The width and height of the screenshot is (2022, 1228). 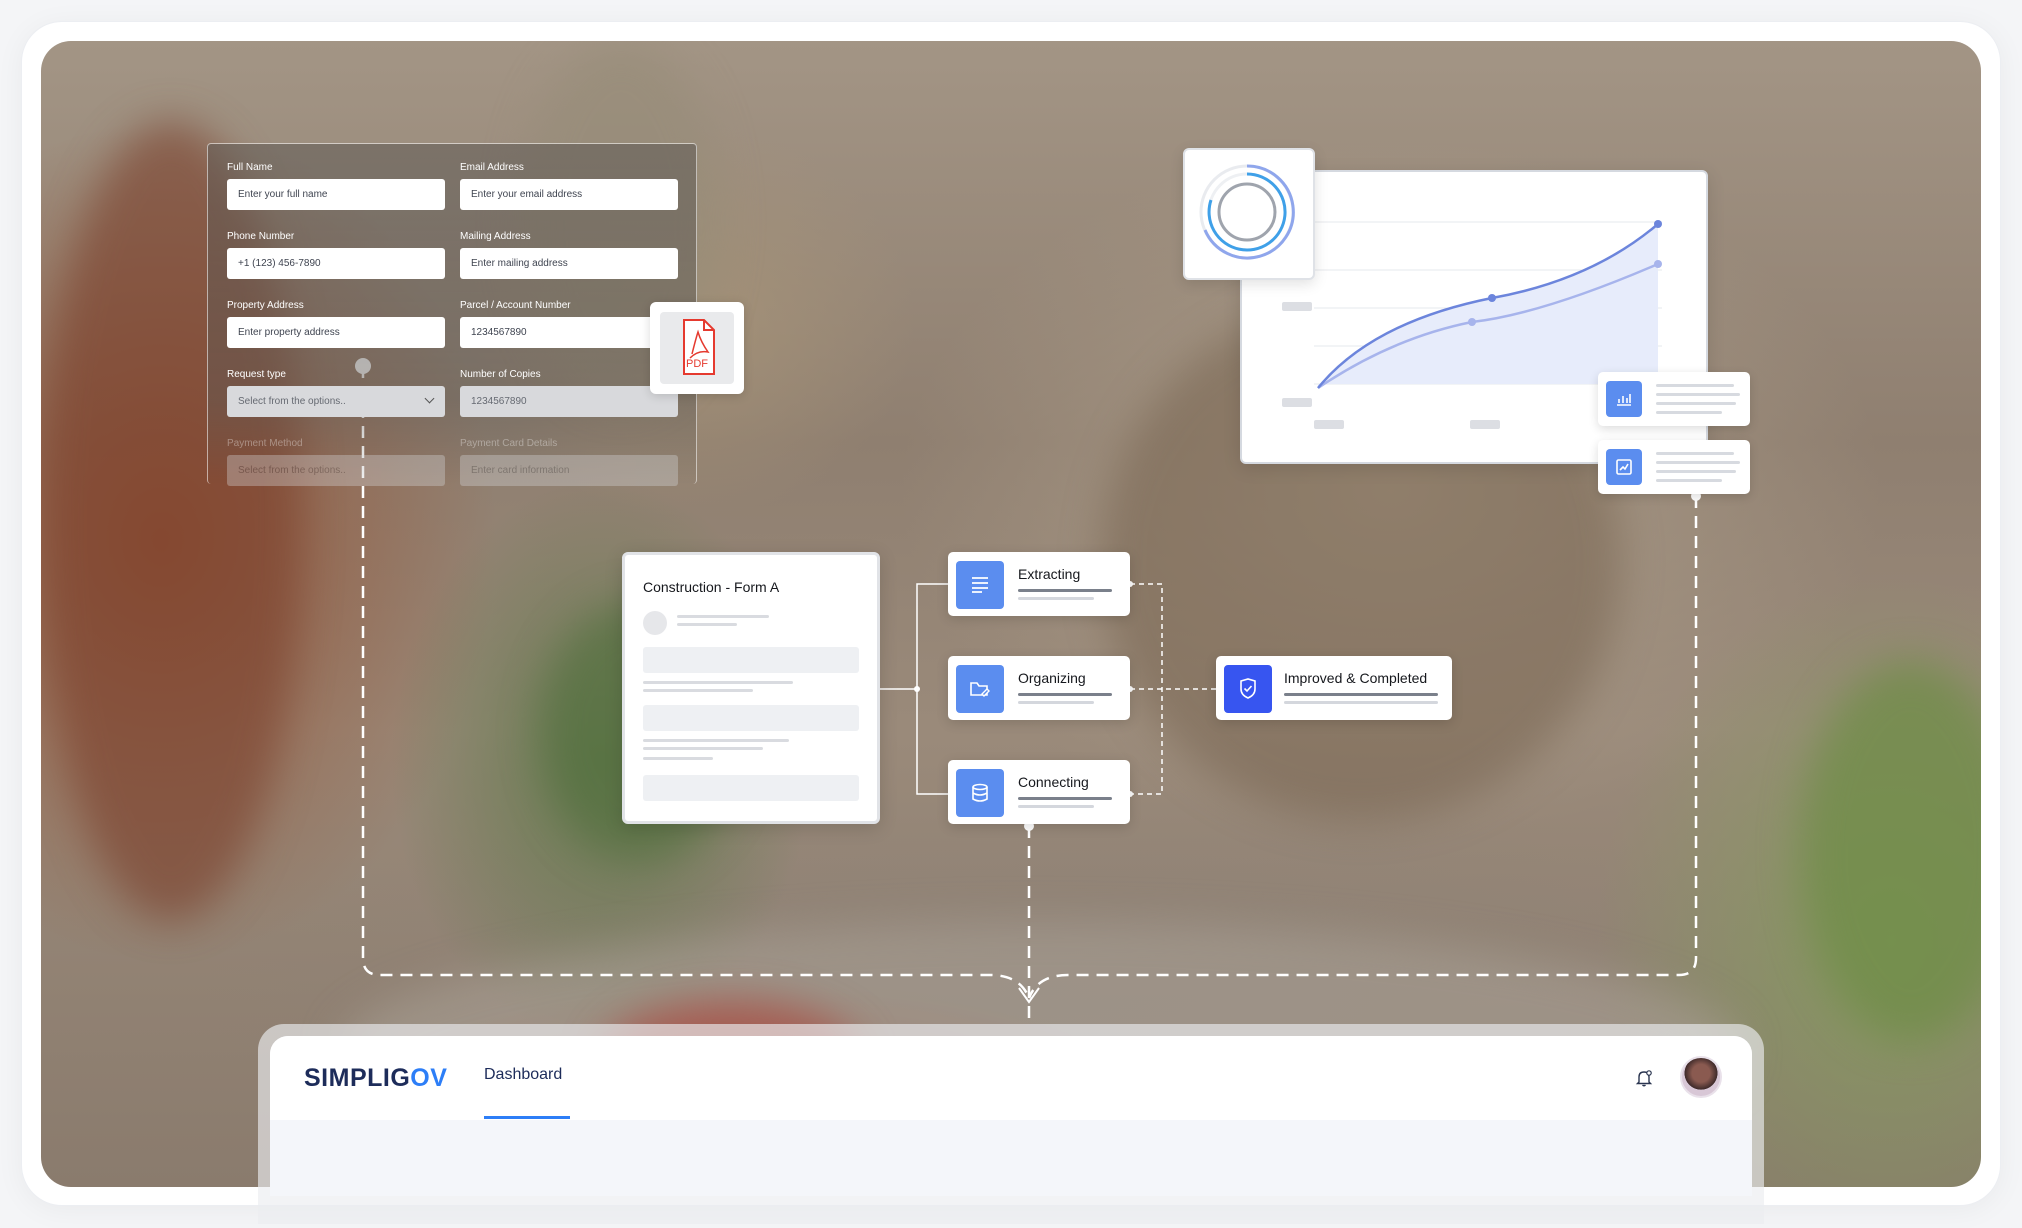 What do you see at coordinates (1053, 782) in the screenshot?
I see `step-connecting-label: Connecting` at bounding box center [1053, 782].